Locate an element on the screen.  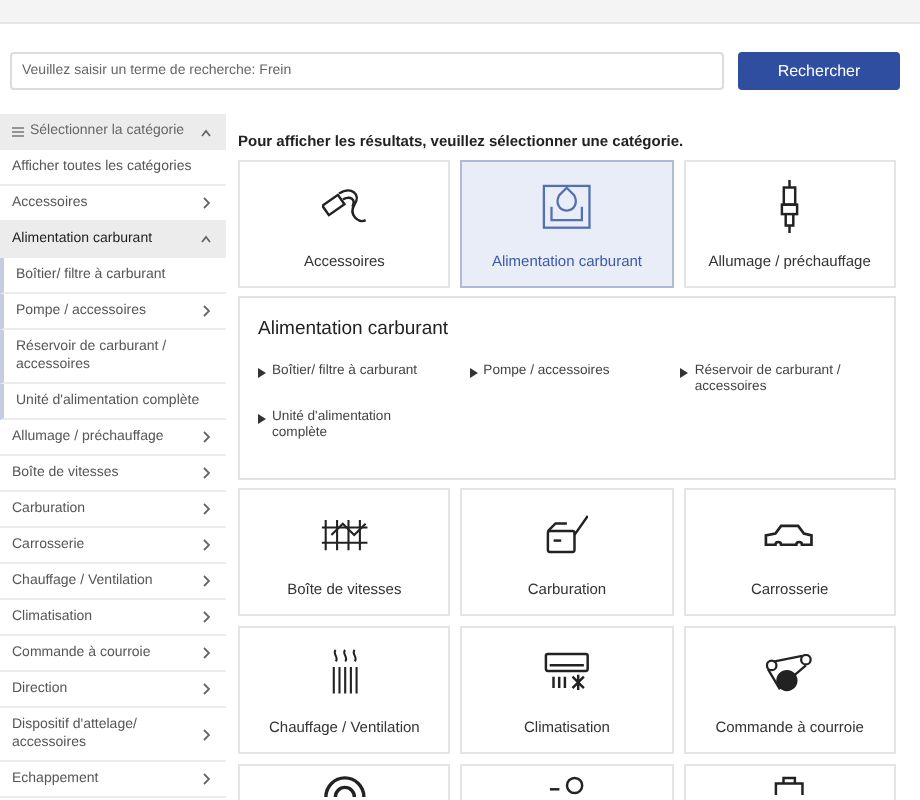
belt-drive-icon is located at coordinates (789, 672).